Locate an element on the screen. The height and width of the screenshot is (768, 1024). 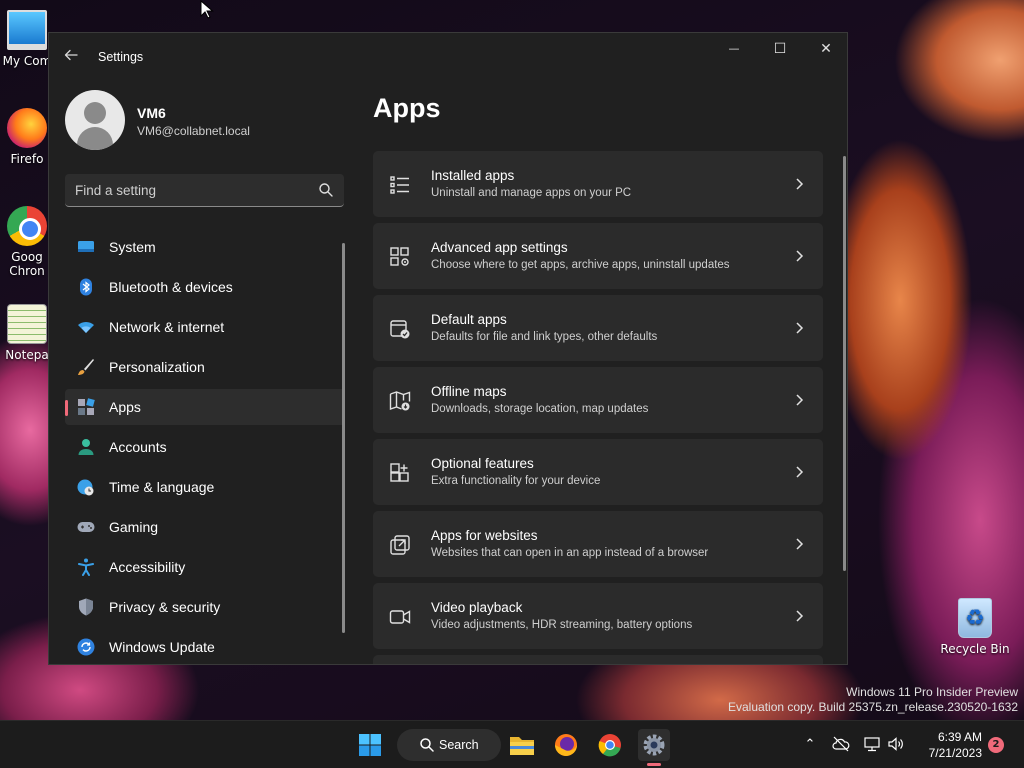
wifi-icon is located at coordinates (86, 327).